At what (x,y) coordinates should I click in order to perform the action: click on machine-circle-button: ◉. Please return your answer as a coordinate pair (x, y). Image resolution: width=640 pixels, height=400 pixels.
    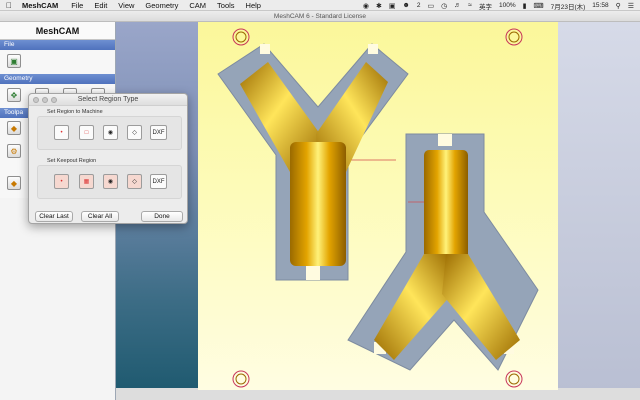
    Looking at the image, I should click on (110, 132).